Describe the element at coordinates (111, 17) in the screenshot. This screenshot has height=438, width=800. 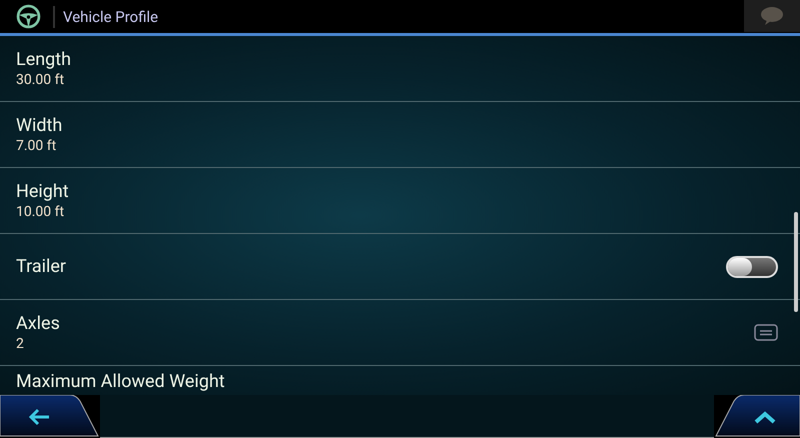
I see `window-title: Vehicle Profile` at that location.